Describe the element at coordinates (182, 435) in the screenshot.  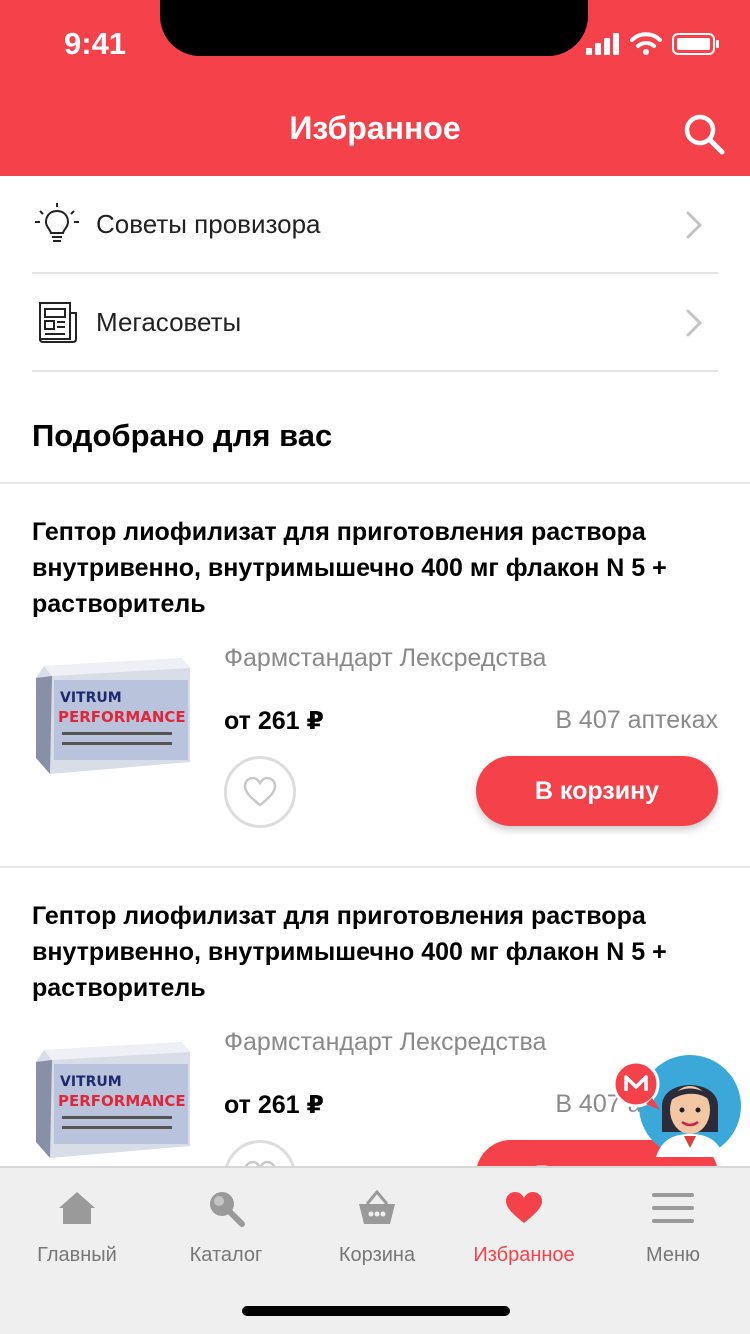
I see `section-title: Подобрано для вас` at that location.